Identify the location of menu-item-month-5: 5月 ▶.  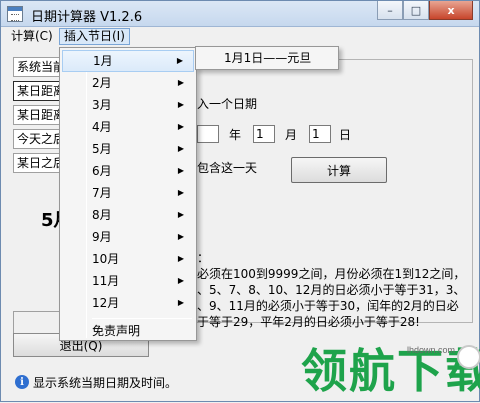
(128, 149).